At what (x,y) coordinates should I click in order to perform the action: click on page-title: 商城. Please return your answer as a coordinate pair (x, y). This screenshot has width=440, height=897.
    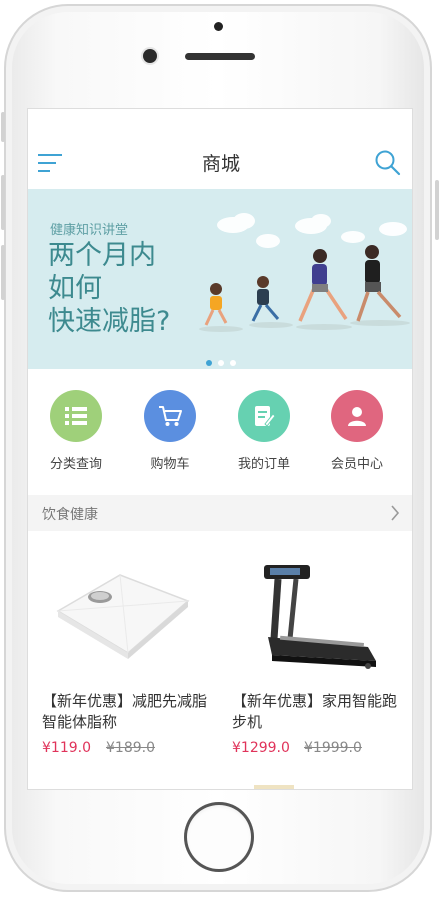
    Looking at the image, I should click on (220, 164).